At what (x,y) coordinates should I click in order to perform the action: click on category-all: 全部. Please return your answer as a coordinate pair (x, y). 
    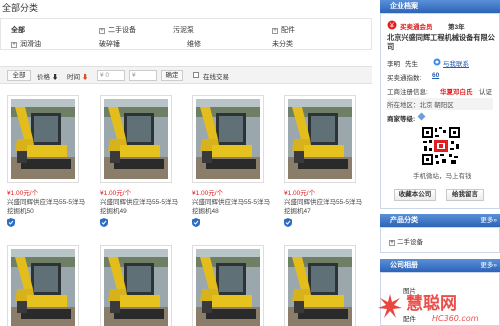
    Looking at the image, I should click on (18, 30).